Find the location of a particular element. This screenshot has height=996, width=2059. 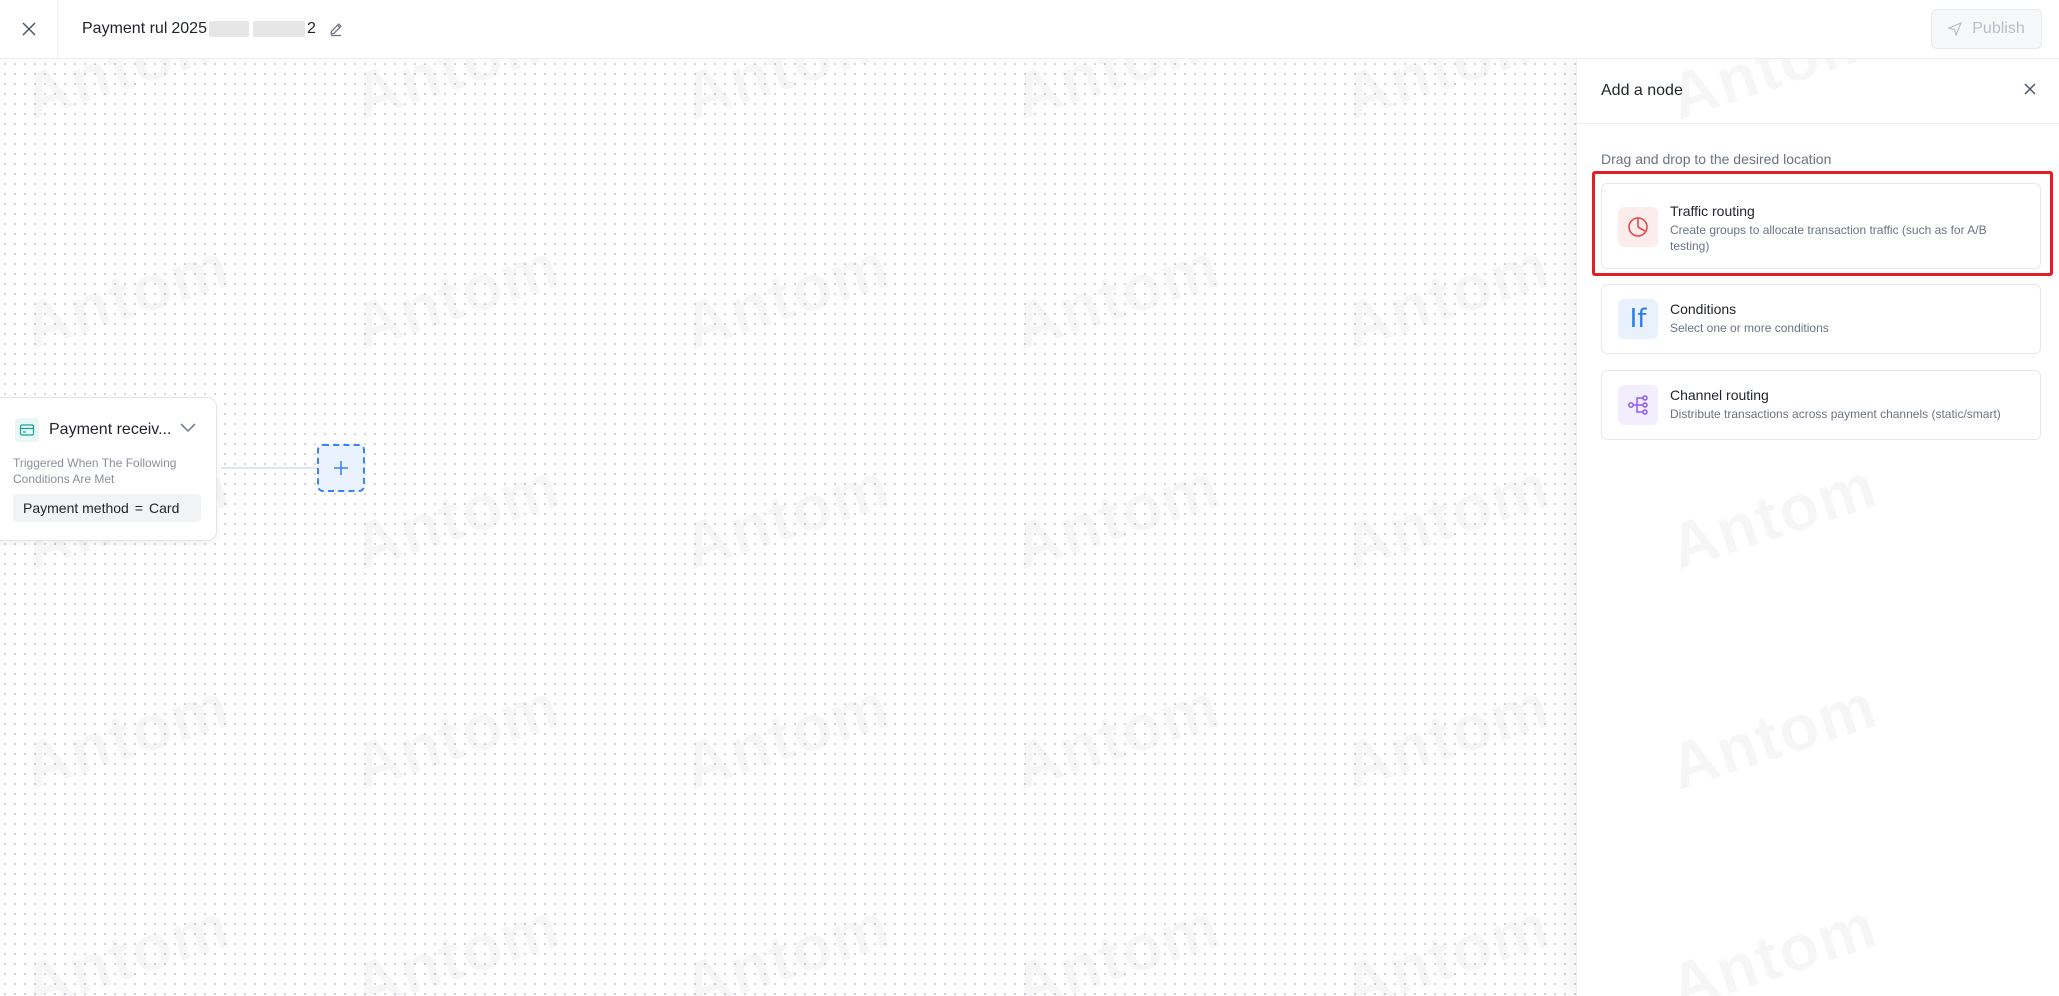

top-bar: Payment rul 2025 2 Publish is located at coordinates (1029, 29).